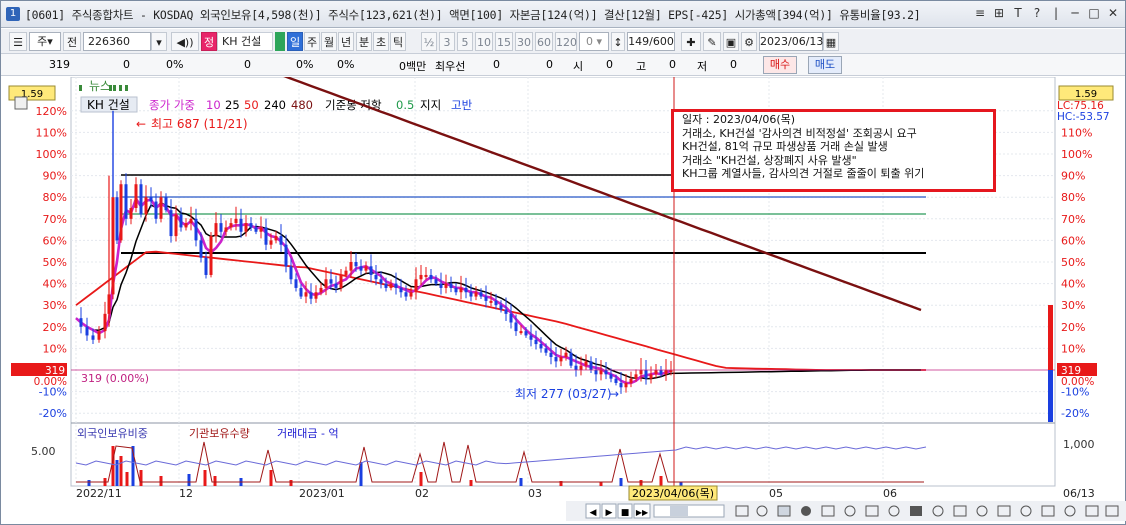  Describe the element at coordinates (405, 105) in the screenshot. I see `legend-base-value: 0.5` at that location.